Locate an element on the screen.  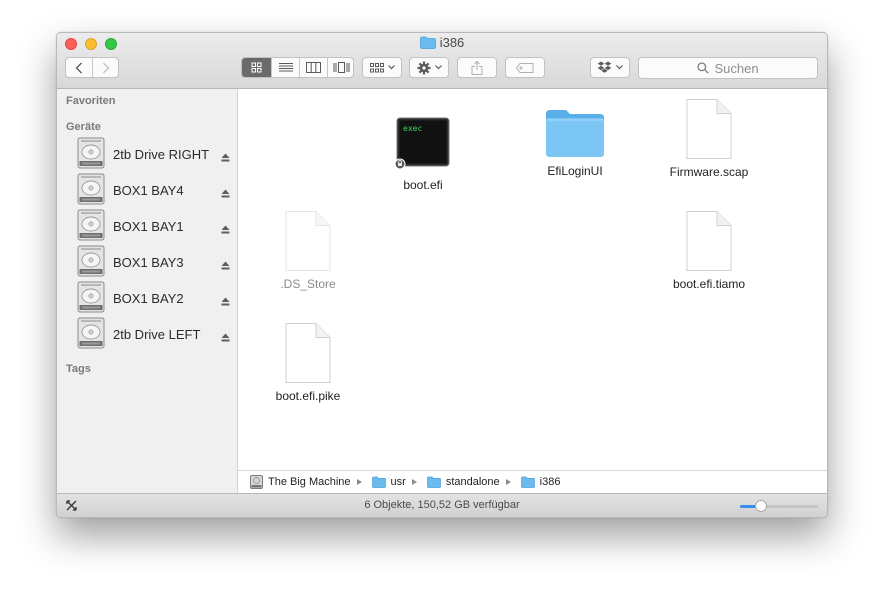
icon-grid-icon is located at coordinates (256, 67).